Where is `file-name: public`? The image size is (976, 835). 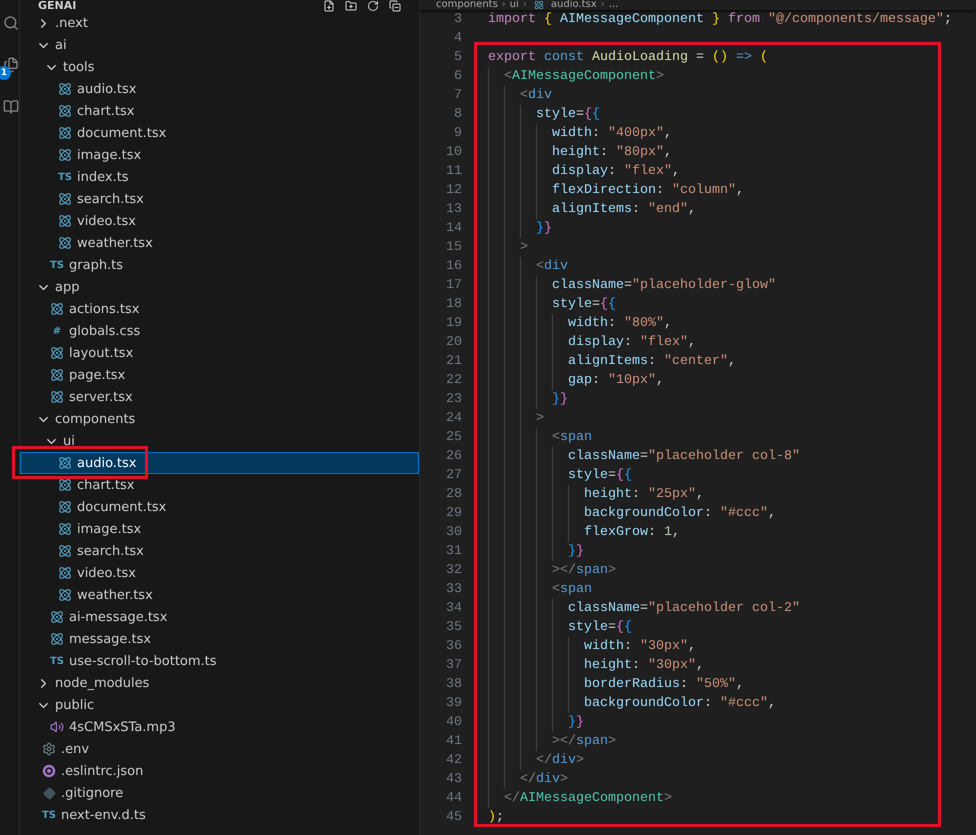
file-name: public is located at coordinates (74, 705).